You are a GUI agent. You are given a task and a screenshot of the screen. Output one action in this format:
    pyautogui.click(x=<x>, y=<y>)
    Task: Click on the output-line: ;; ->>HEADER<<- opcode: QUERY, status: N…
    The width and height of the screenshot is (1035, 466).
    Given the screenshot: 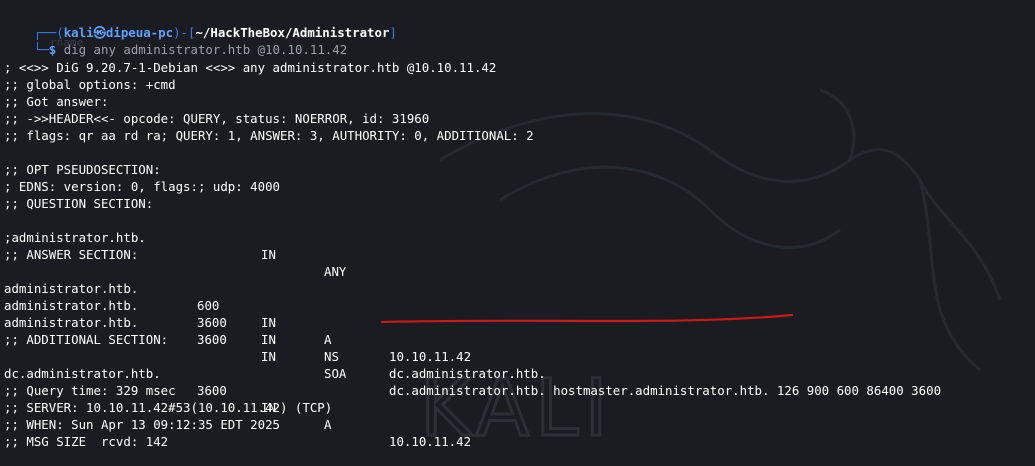 What is the action you would take?
    pyautogui.click(x=217, y=118)
    